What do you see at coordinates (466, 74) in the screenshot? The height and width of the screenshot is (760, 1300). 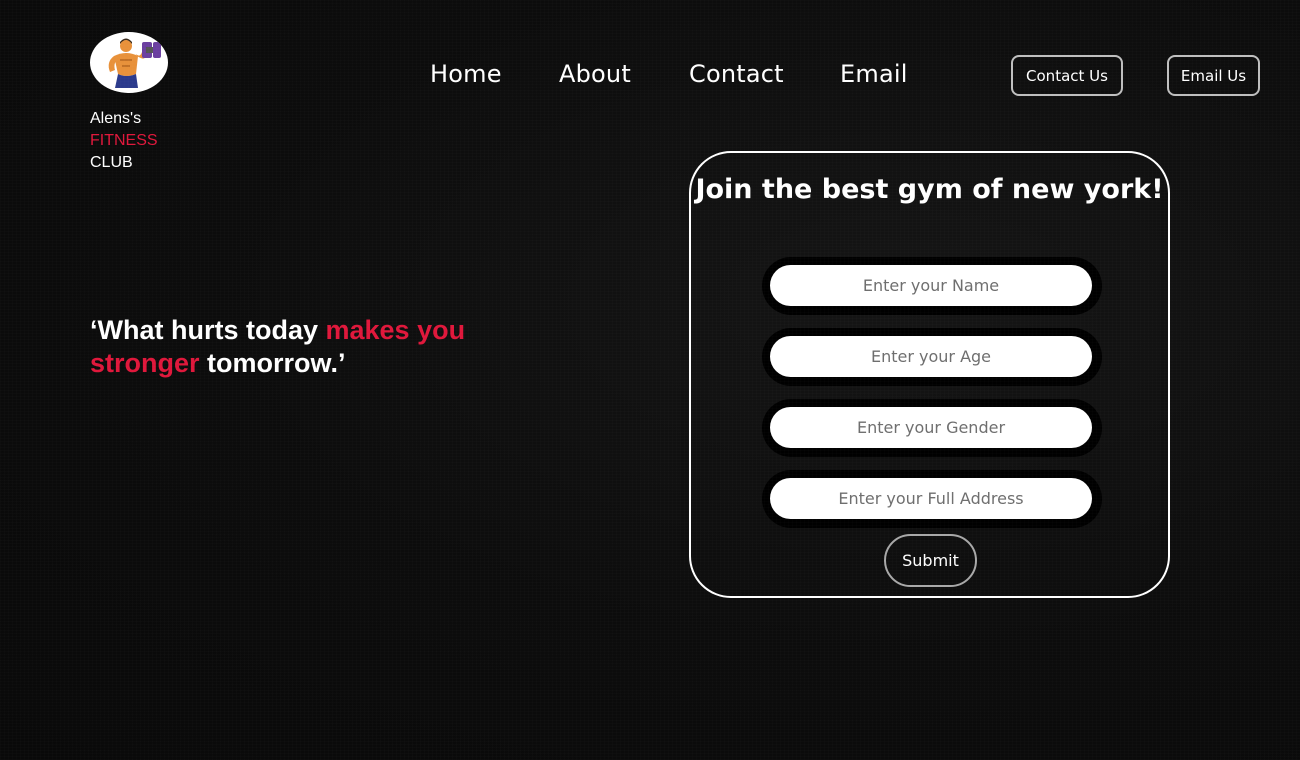 I see `nav-home-link: Home` at bounding box center [466, 74].